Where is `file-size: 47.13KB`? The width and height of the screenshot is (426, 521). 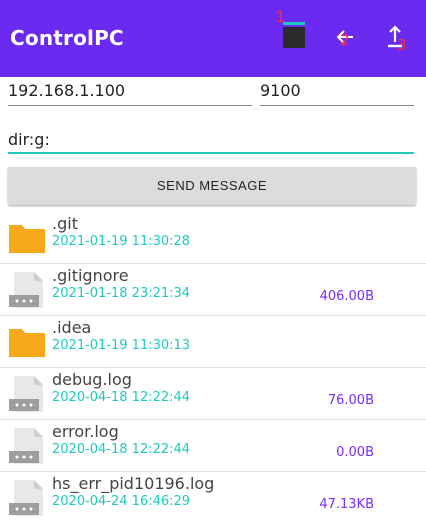 file-size: 47.13KB is located at coordinates (346, 504).